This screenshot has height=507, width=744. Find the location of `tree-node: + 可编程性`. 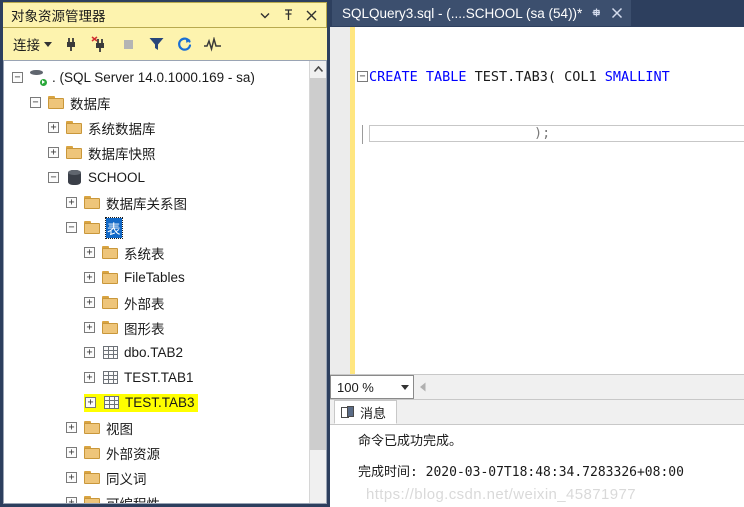

tree-node: + 可编程性 is located at coordinates (156, 496).